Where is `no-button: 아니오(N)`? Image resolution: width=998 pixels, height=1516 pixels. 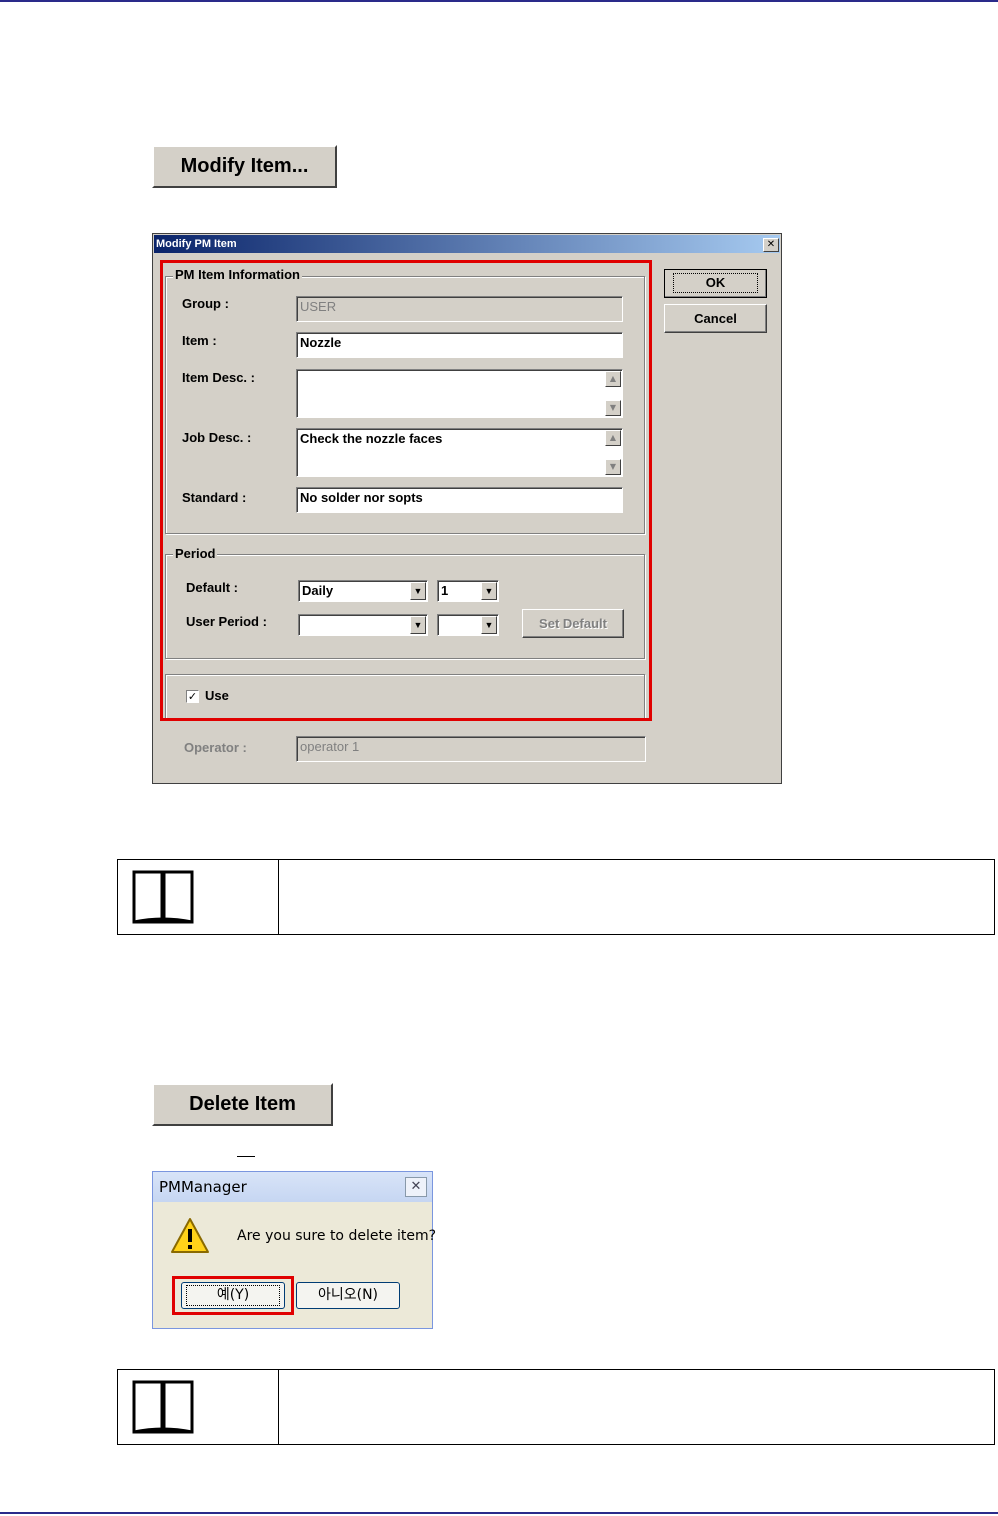
no-button: 아니오(N) is located at coordinates (348, 1295).